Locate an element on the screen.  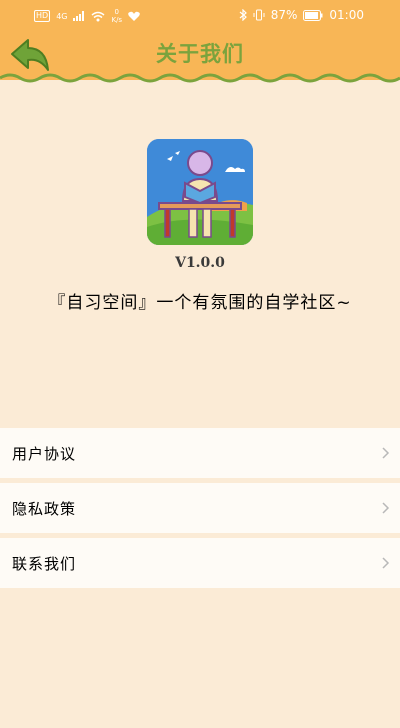
page-title: 关于我们 is located at coordinates (200, 54).